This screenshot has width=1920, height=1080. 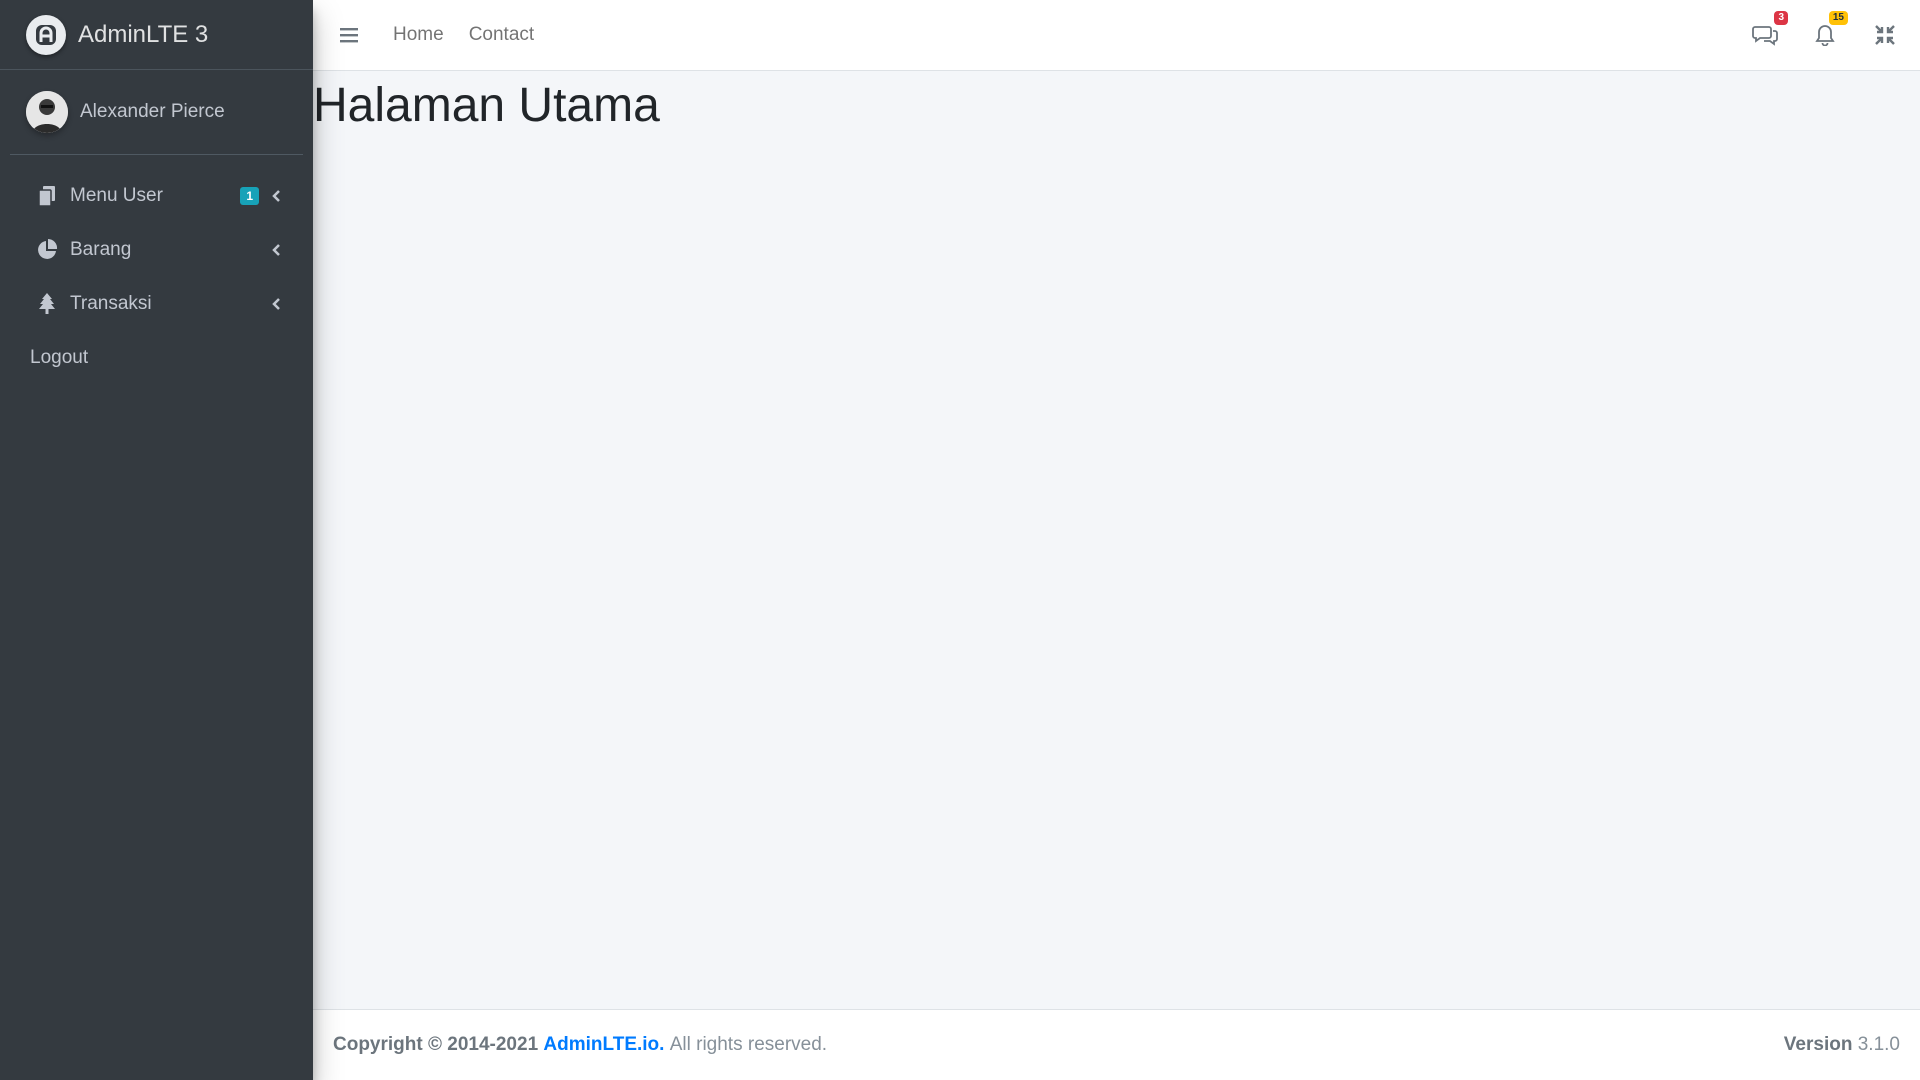 I want to click on user-panel: Alexander Pierce, so click(x=156, y=112).